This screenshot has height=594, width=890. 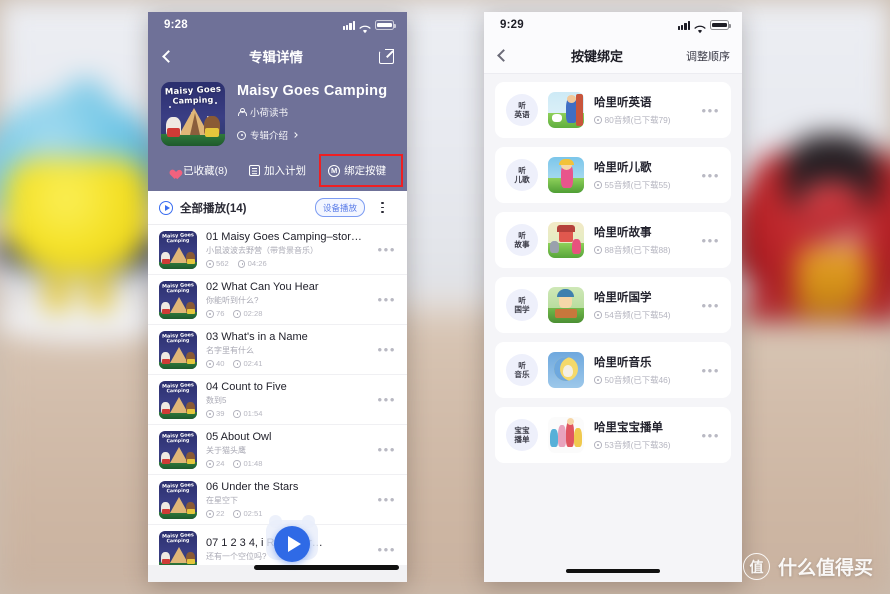 I want to click on list-item: 听 音乐 哈里听音乐 50音频(已下载46) •••, so click(x=613, y=370).